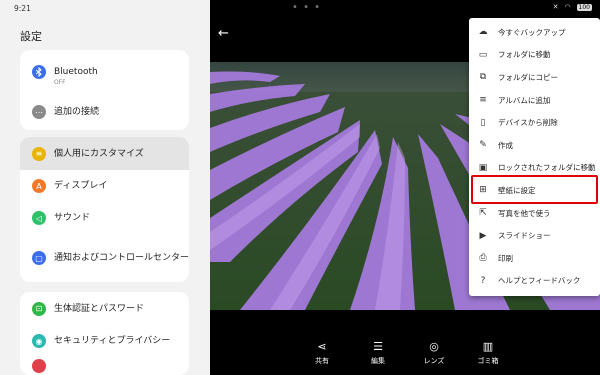 The image size is (600, 375). I want to click on menu-item-move-folder: ▭ フォルダに移動, so click(534, 55).